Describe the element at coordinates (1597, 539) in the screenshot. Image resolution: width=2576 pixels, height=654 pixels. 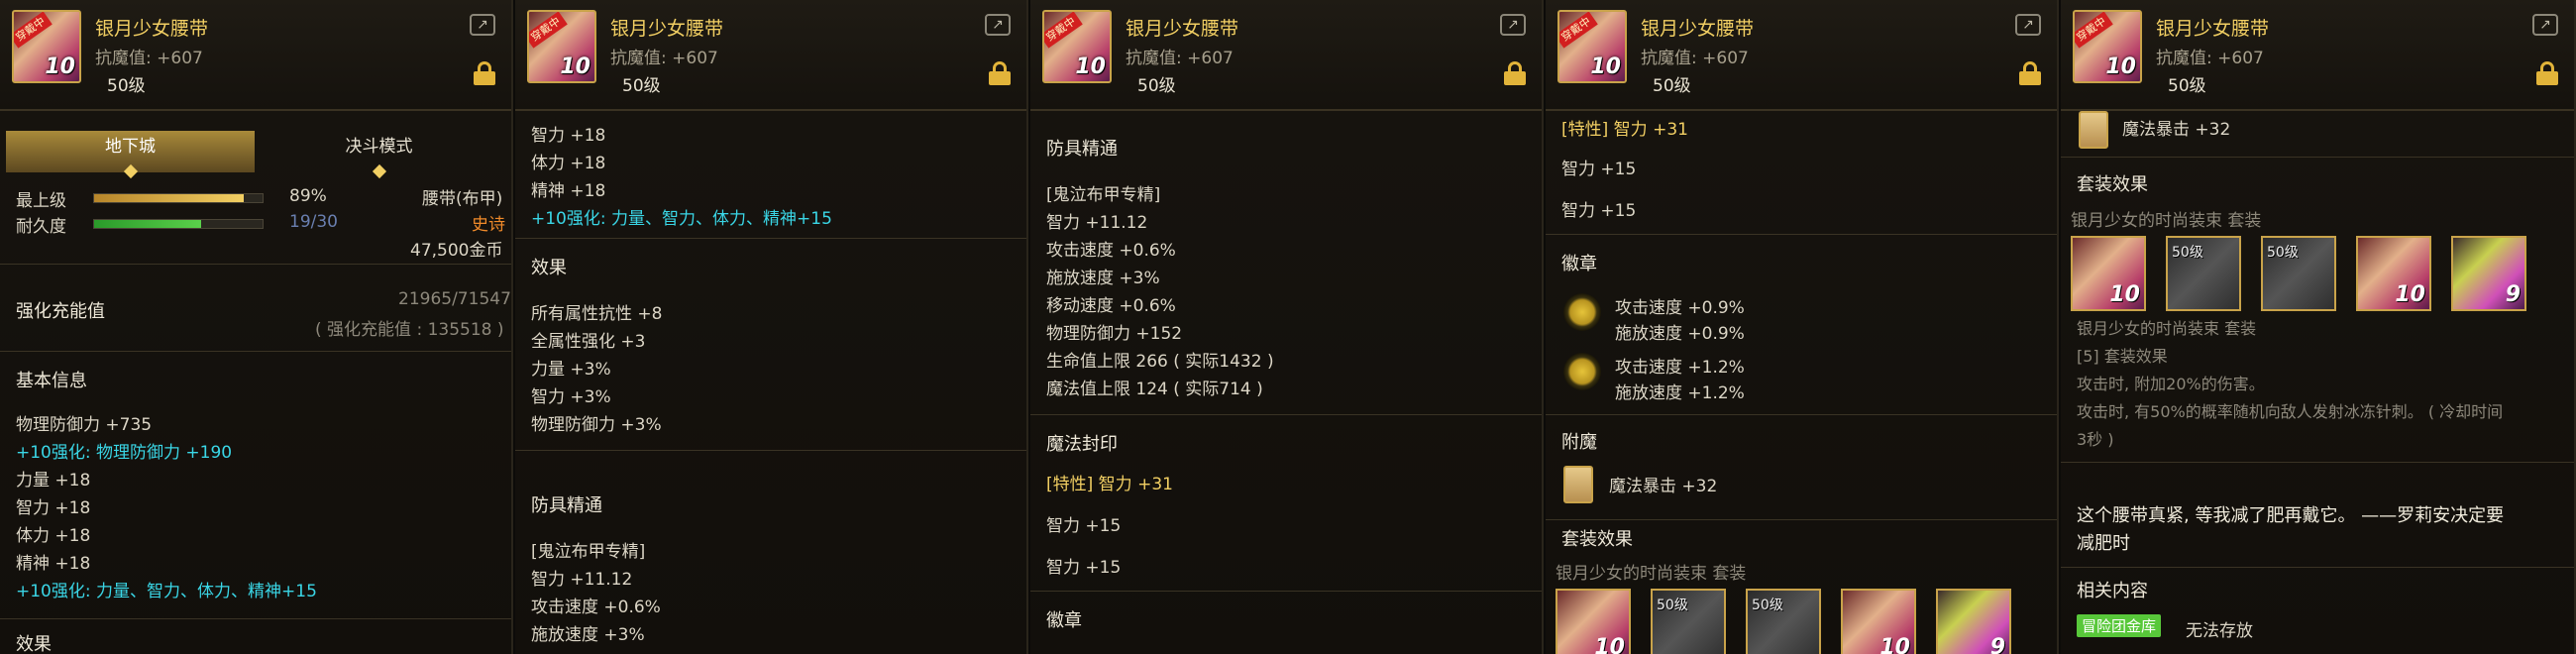
I see `set-title: 套装效果` at that location.